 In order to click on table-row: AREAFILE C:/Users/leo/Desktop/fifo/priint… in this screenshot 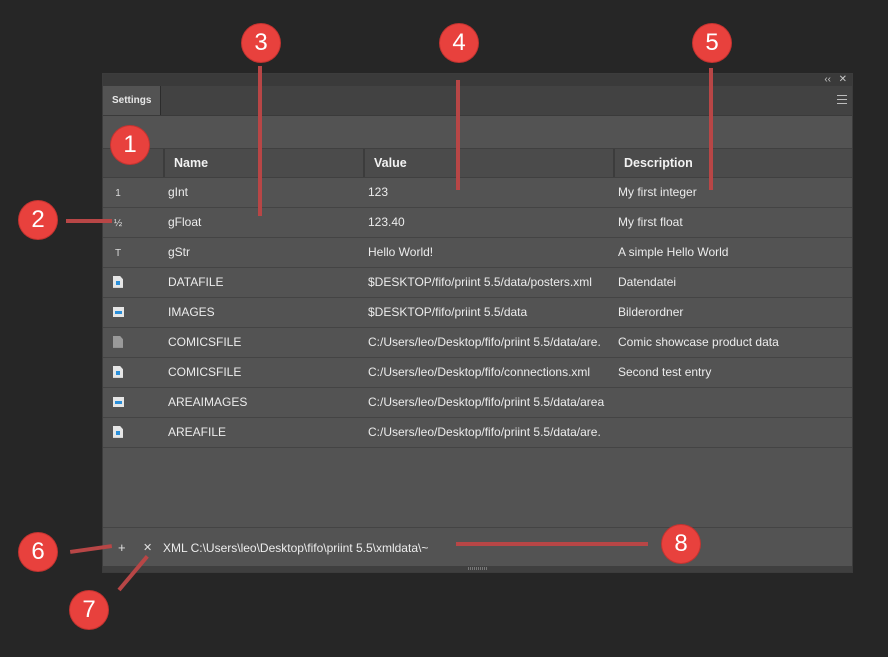, I will do `click(477, 433)`.